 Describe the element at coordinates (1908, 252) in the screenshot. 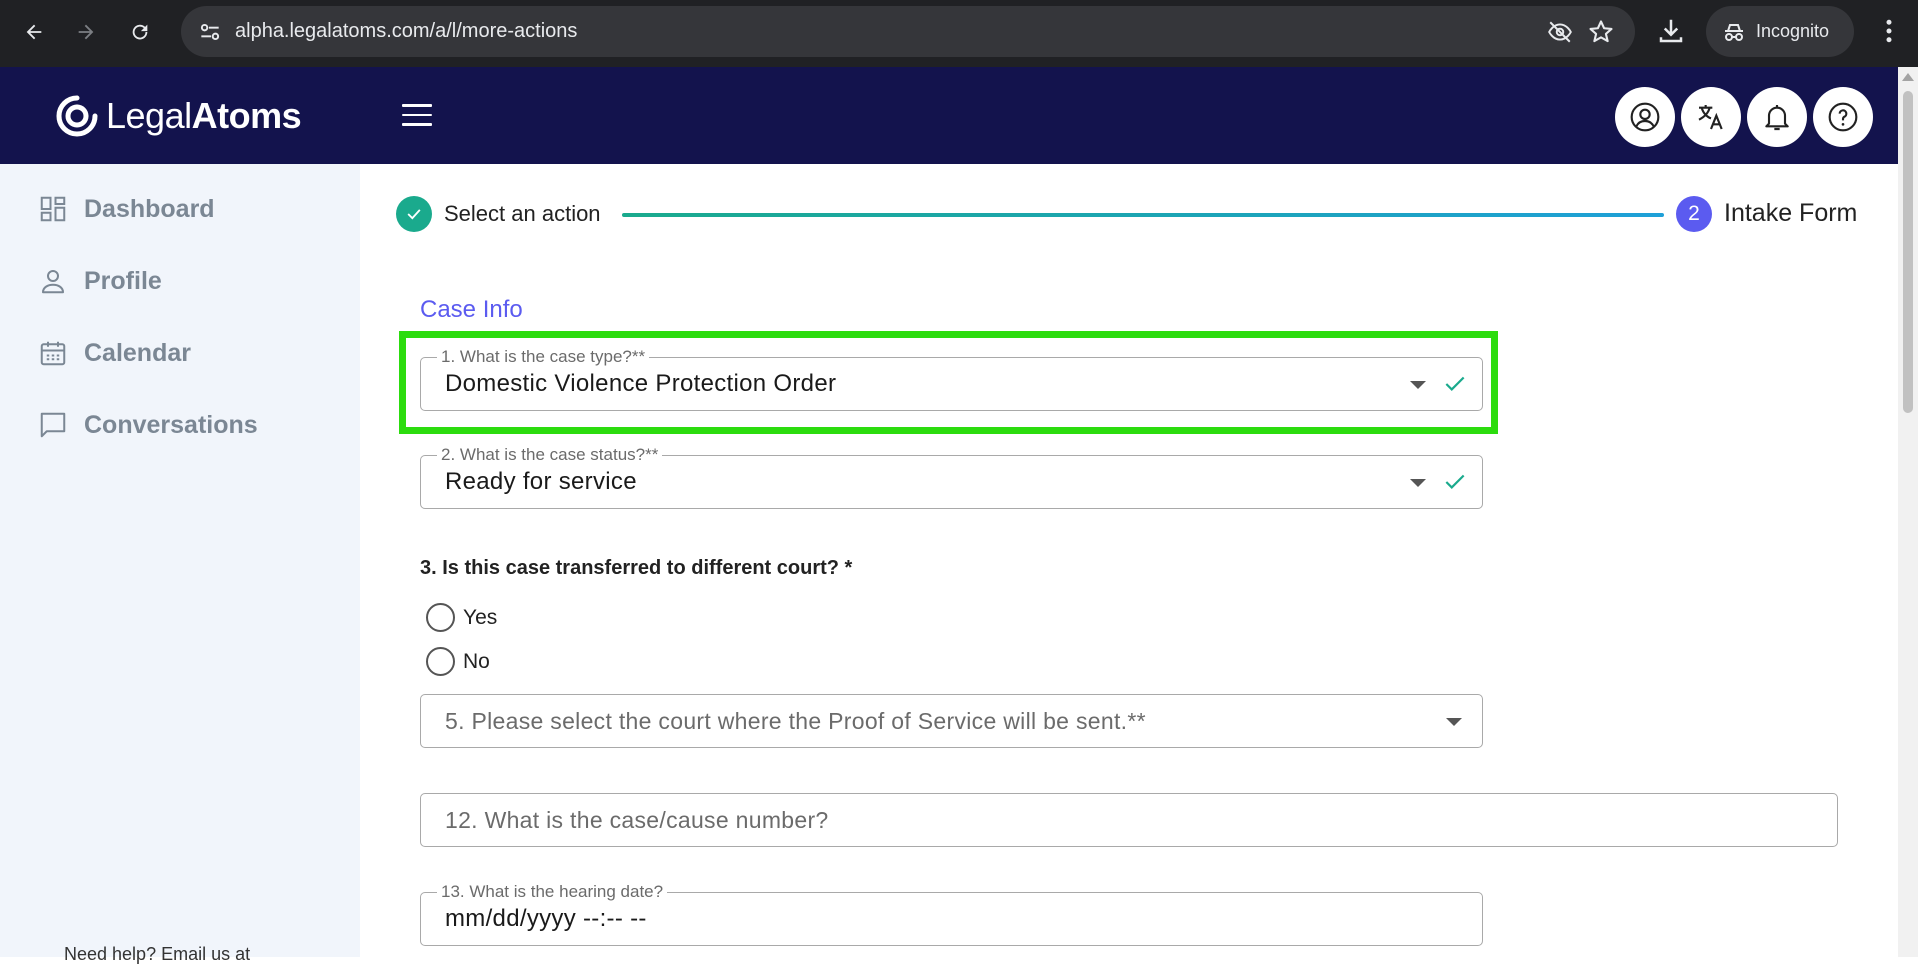

I see `scrollbar-thumb` at that location.